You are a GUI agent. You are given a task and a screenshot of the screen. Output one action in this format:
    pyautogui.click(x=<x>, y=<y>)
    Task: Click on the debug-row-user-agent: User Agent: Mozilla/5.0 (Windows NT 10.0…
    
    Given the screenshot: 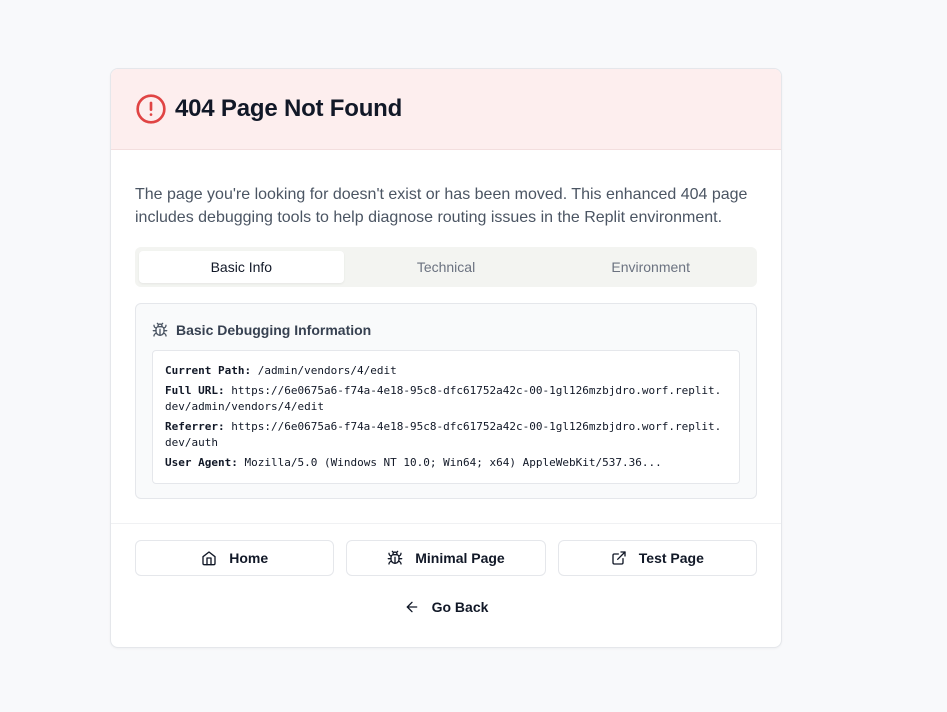 What is the action you would take?
    pyautogui.click(x=446, y=463)
    